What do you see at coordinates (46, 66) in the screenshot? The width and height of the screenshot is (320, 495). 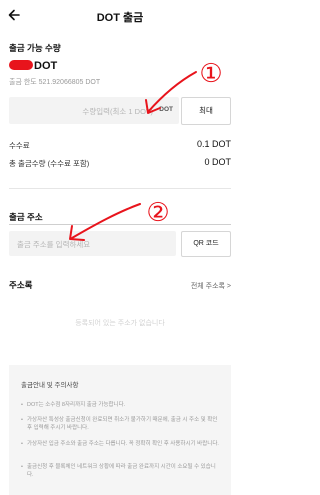 I see `available-unit: DOT` at bounding box center [46, 66].